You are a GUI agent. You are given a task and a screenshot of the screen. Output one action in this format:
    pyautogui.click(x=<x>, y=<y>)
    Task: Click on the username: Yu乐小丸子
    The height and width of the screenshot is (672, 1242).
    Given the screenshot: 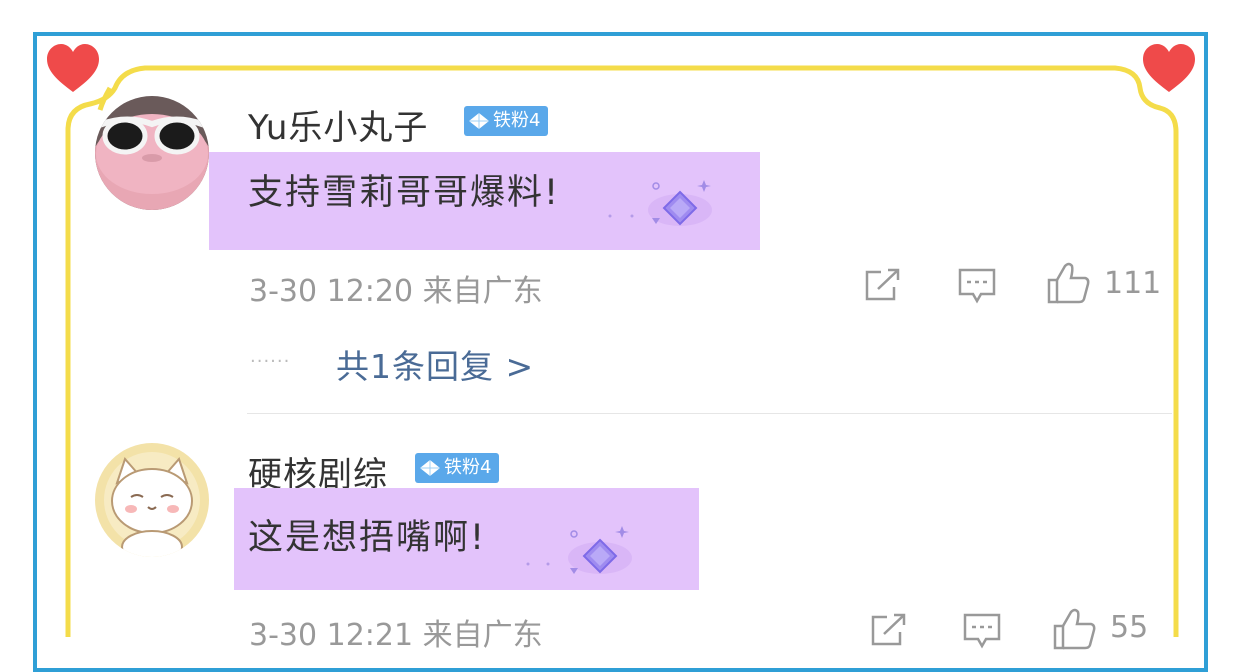 What is the action you would take?
    pyautogui.click(x=338, y=124)
    